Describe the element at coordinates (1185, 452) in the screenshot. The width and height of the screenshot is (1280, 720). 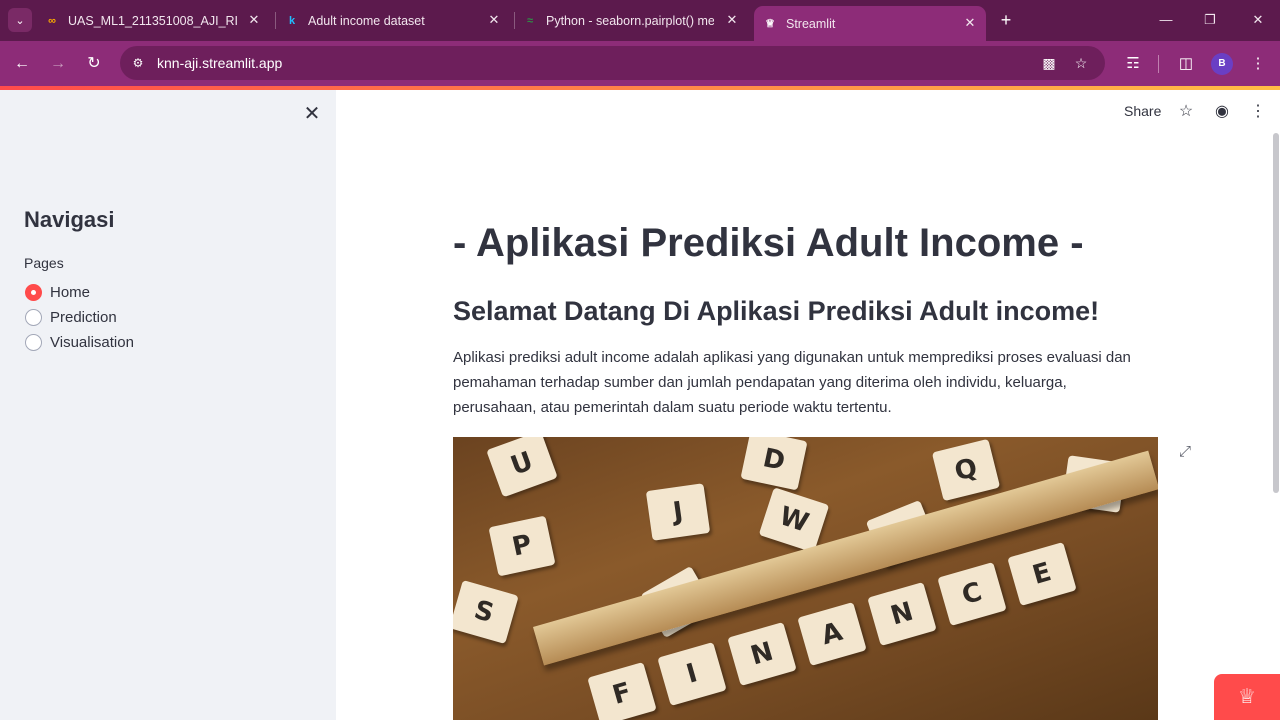
I see `fullscreen-expand-icon: ⤢` at that location.